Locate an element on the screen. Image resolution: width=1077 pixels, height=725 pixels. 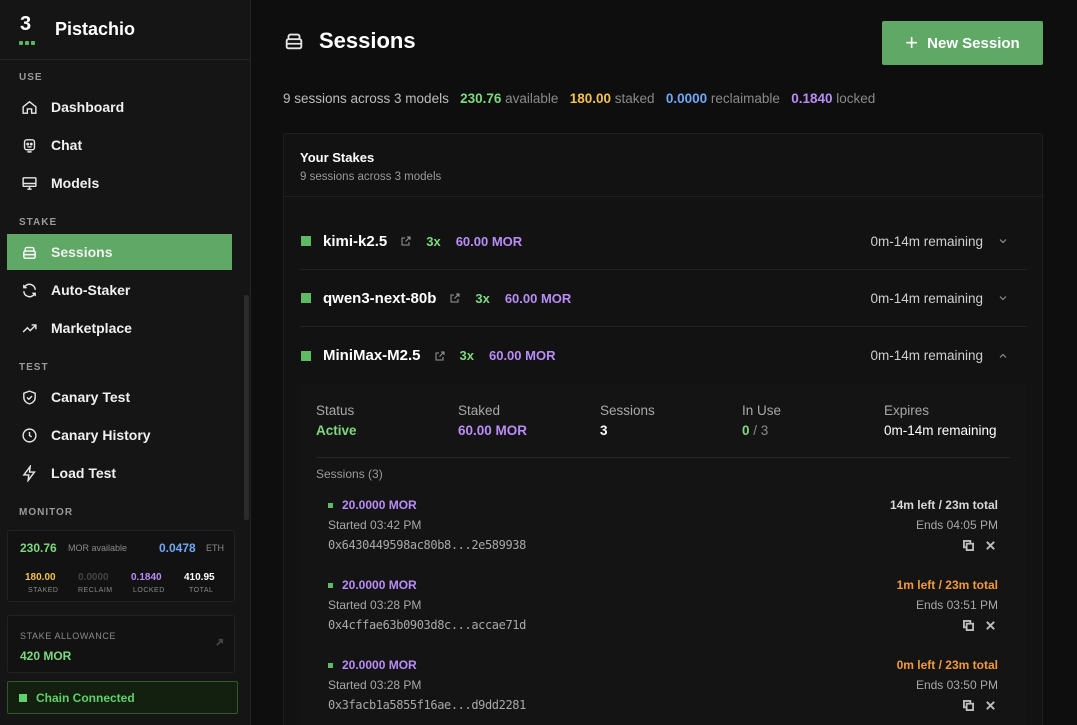
nav-section-test: TEST is located at coordinates (34, 367).